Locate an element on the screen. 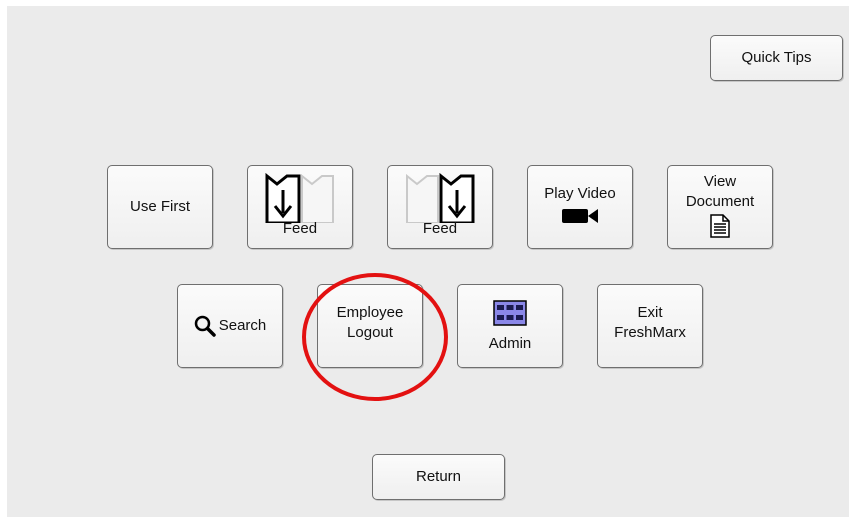  employee-logout-label-line2: Logout is located at coordinates (370, 332).